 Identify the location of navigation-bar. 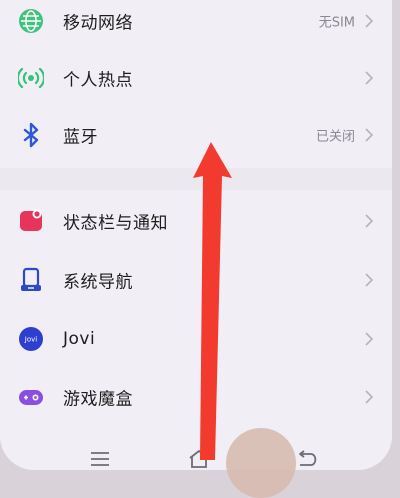
(196, 450).